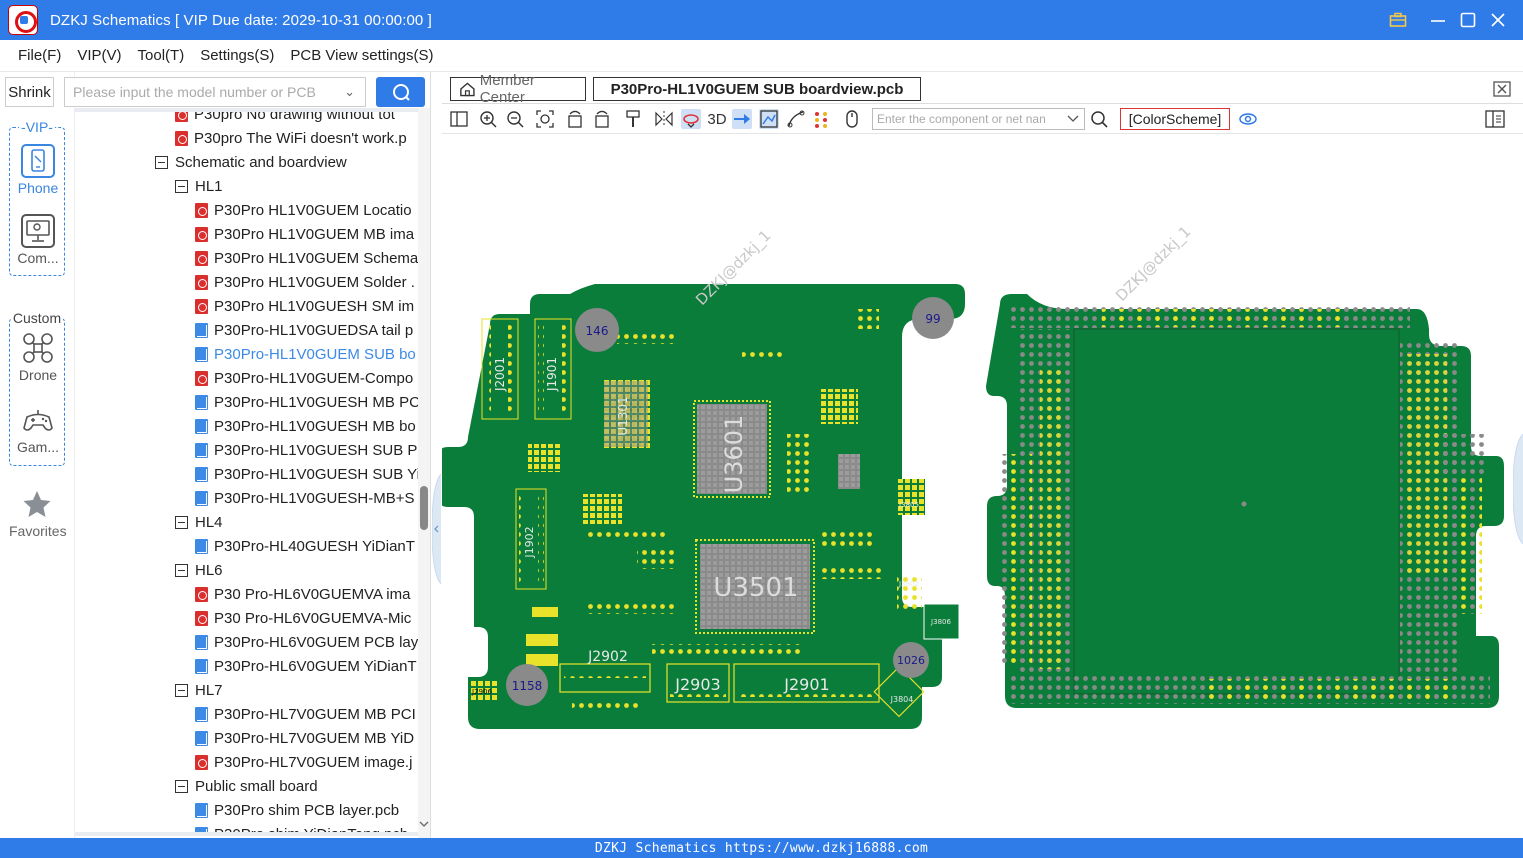  I want to click on tree-folder: Public small board, so click(246, 786).